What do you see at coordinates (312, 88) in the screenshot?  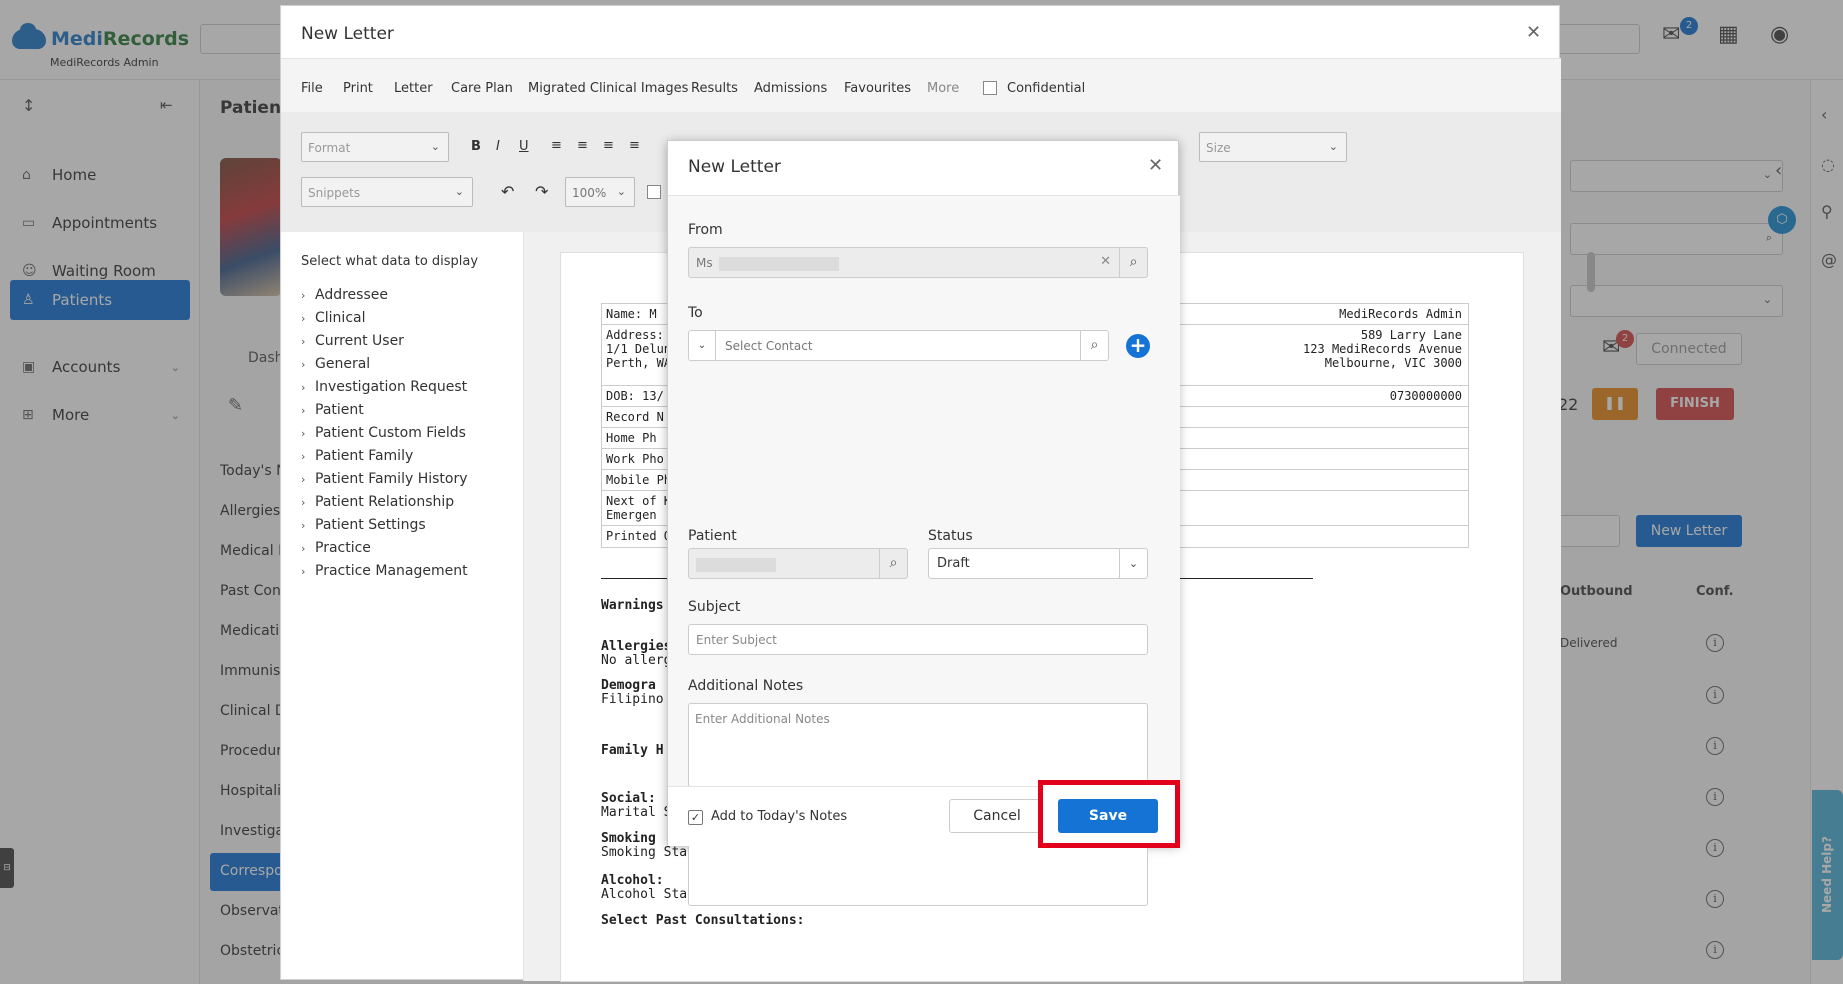 I see `menu-file: File` at bounding box center [312, 88].